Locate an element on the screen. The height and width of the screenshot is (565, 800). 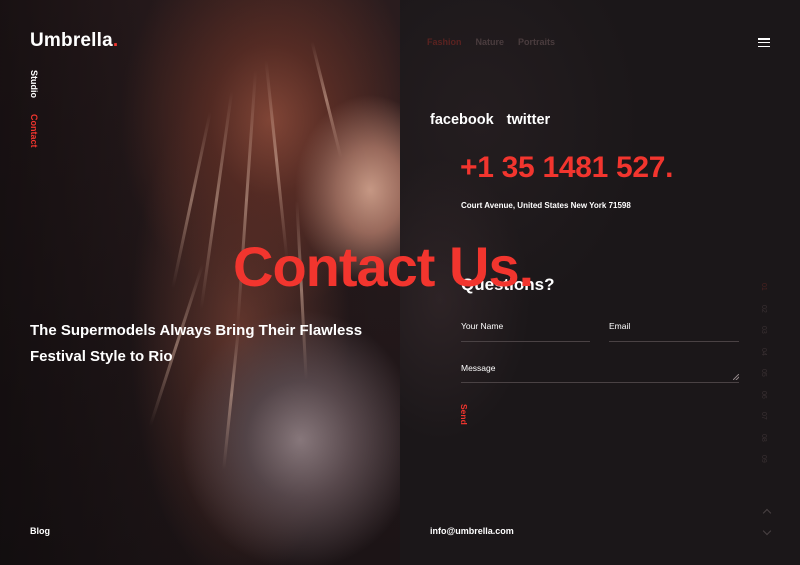
name-label: Your Name is located at coordinates (482, 326).